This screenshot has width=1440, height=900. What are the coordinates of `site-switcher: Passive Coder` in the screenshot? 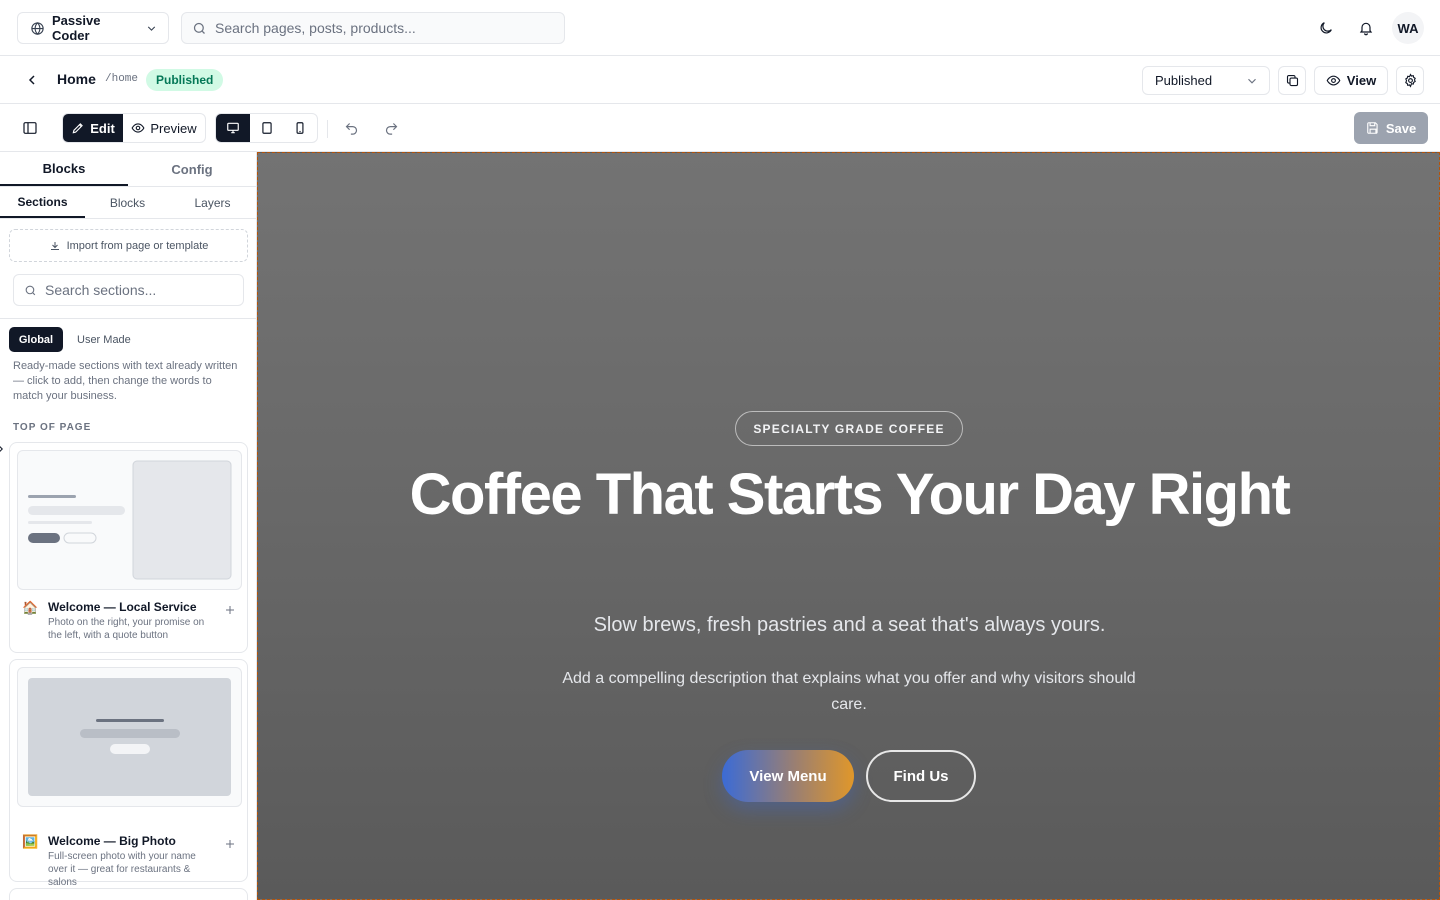 It's located at (93, 28).